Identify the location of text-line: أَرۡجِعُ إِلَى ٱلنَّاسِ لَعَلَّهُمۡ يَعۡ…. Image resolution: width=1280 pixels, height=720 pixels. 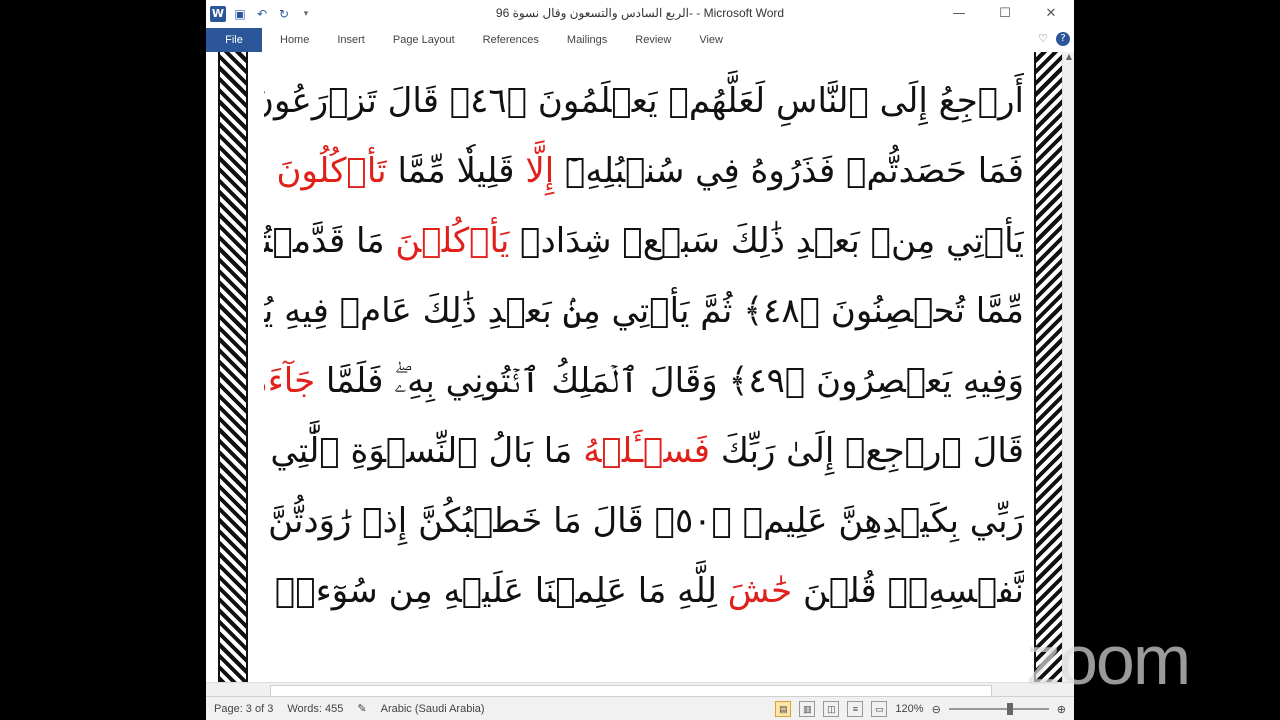
(644, 101).